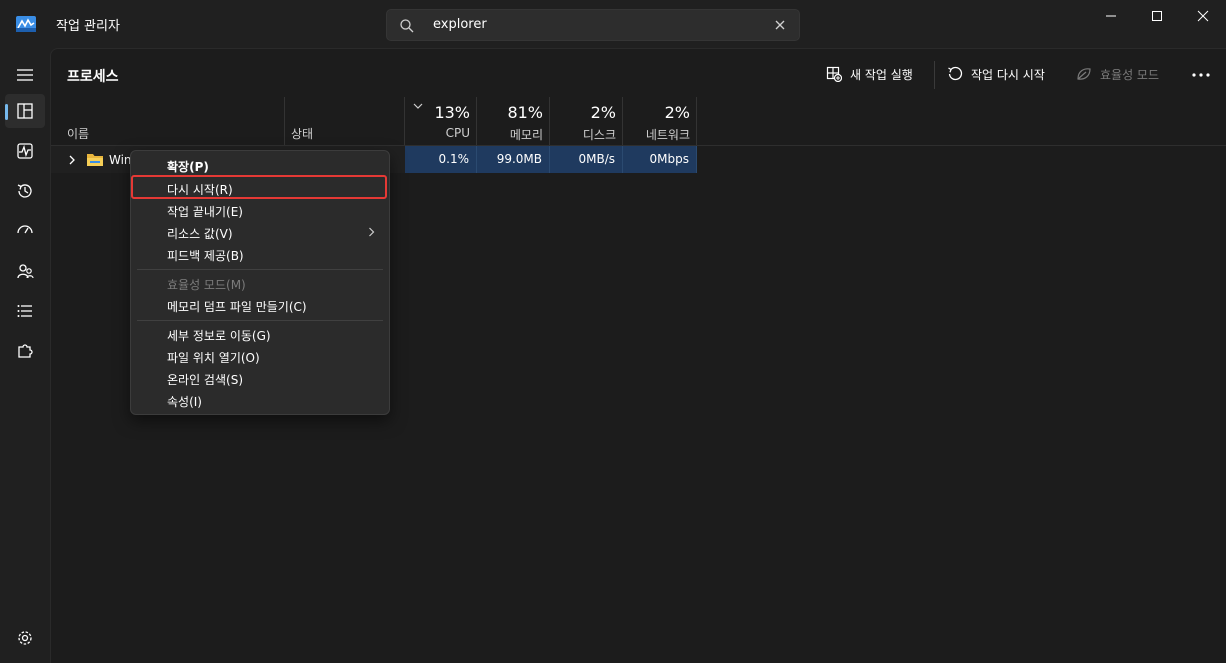 The height and width of the screenshot is (663, 1226). What do you see at coordinates (586, 159) in the screenshot?
I see `row-disk-cell: 0MB/s` at bounding box center [586, 159].